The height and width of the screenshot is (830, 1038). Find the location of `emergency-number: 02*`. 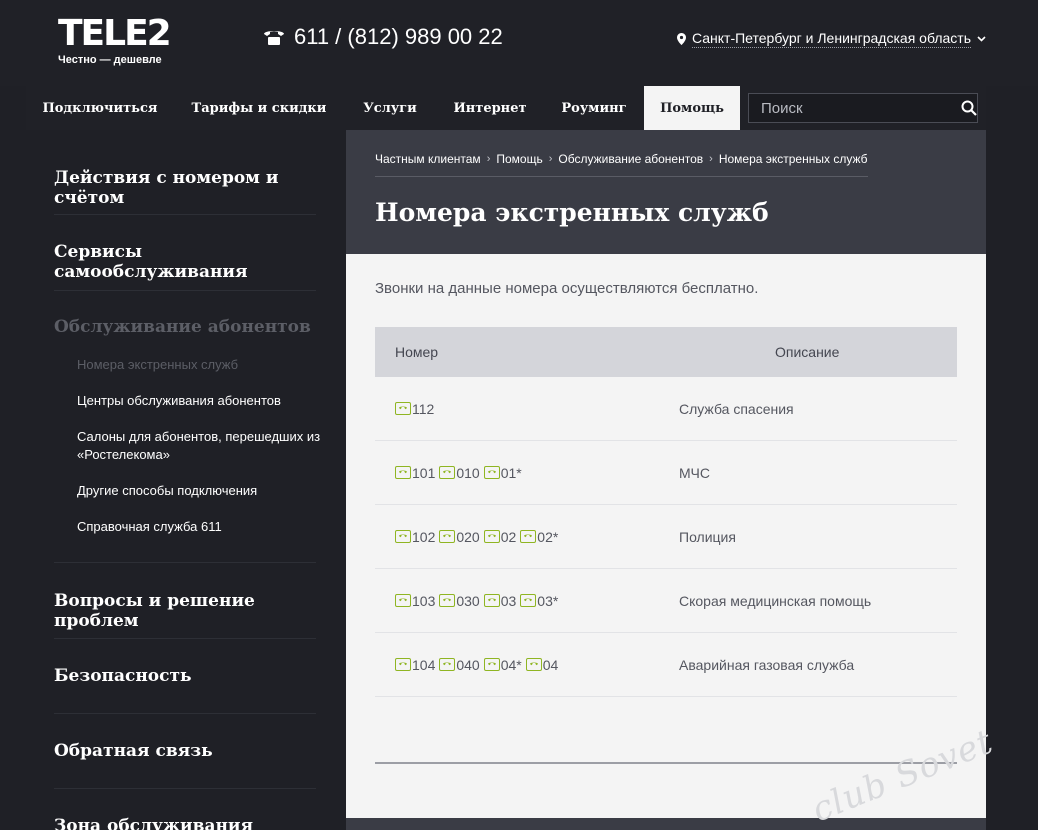

emergency-number: 02* is located at coordinates (539, 537).